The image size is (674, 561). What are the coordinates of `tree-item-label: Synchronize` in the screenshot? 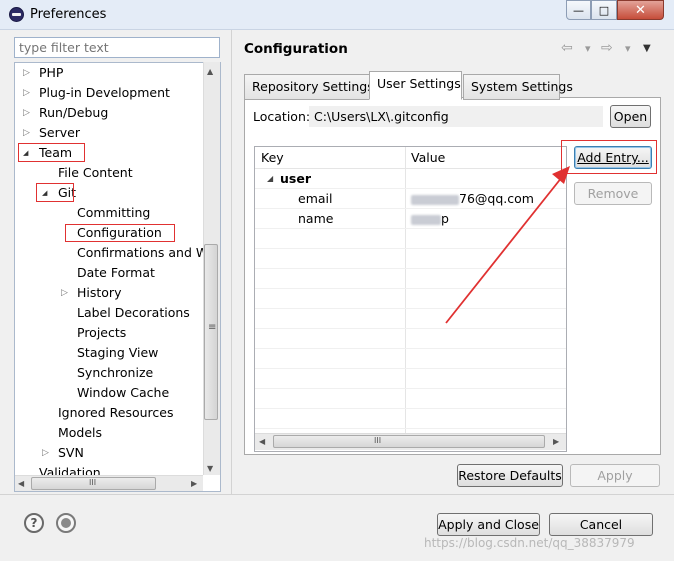 It's located at (115, 372).